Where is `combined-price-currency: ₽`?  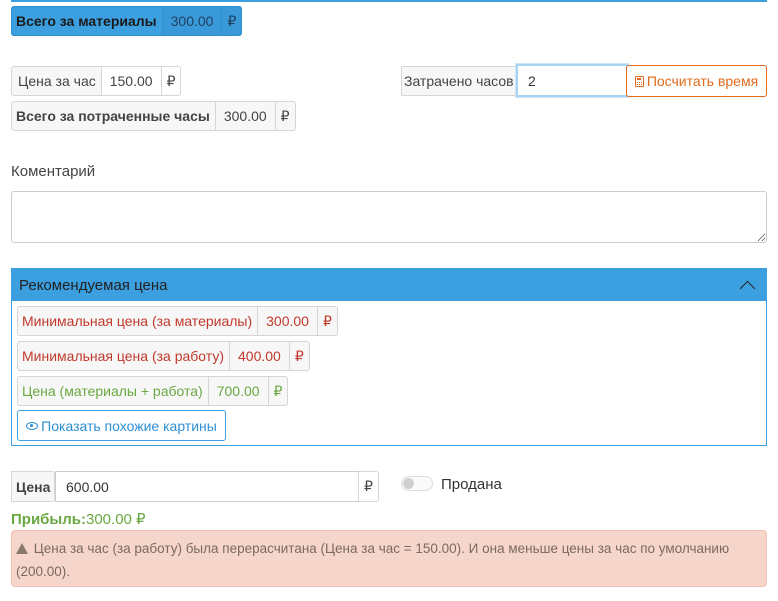
combined-price-currency: ₽ is located at coordinates (278, 391).